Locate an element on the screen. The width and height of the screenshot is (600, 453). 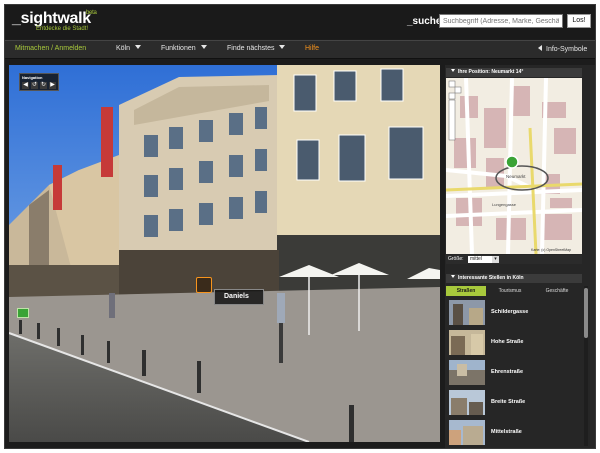
functions-menu: Funktionen is located at coordinates (184, 48).